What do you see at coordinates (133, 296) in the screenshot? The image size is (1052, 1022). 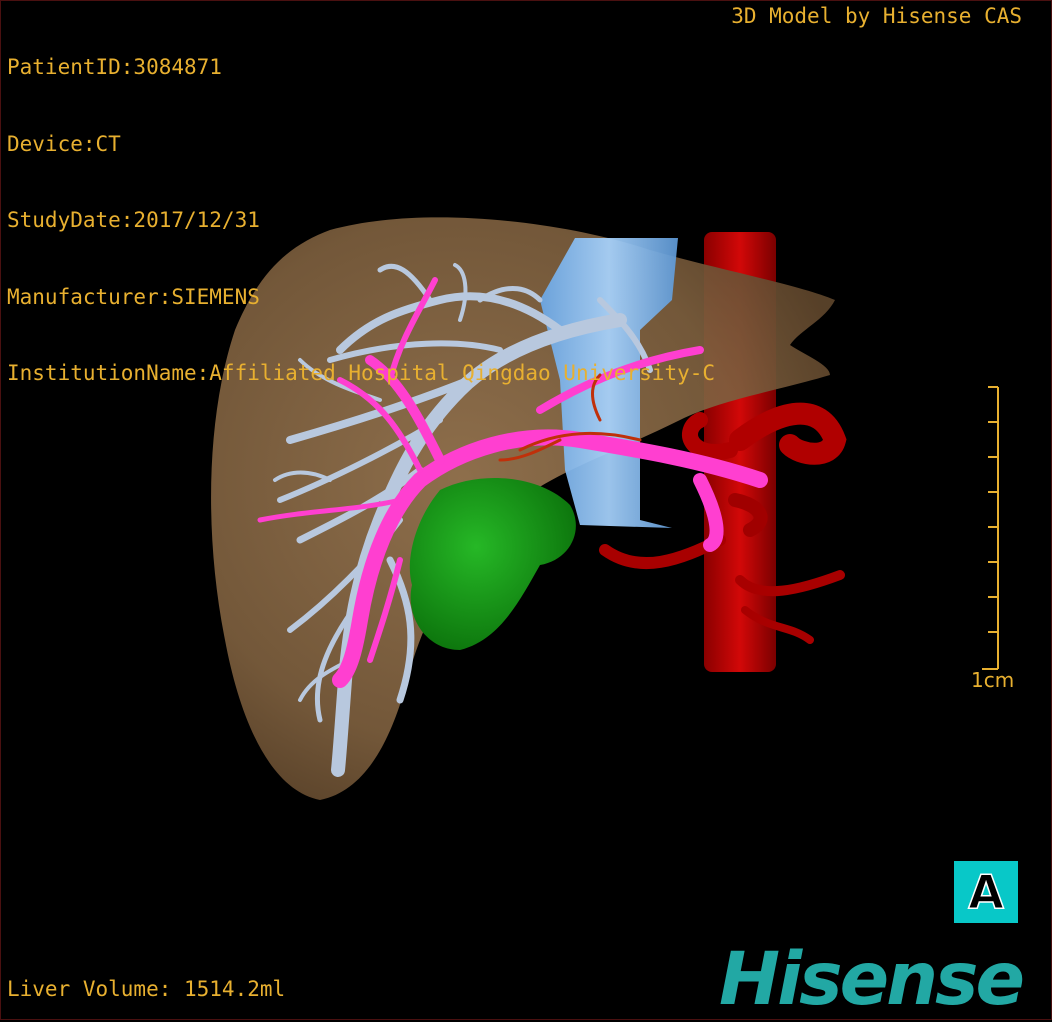 I see `manufacturer-text: Manufacturer:SIEMENS` at bounding box center [133, 296].